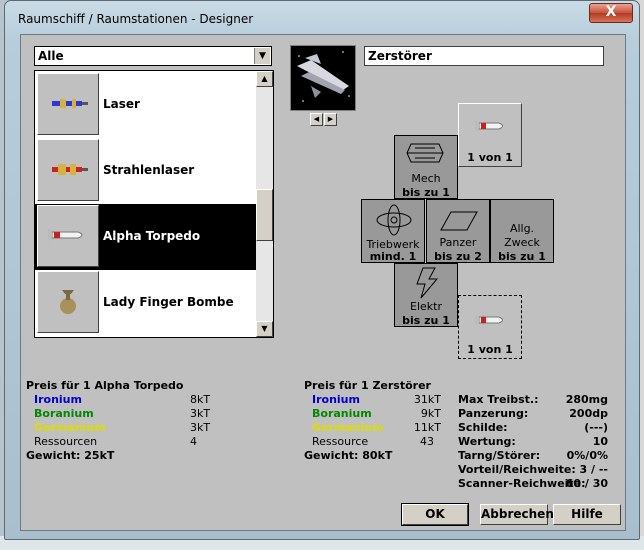  What do you see at coordinates (264, 215) in the screenshot?
I see `scroll-thumb` at bounding box center [264, 215].